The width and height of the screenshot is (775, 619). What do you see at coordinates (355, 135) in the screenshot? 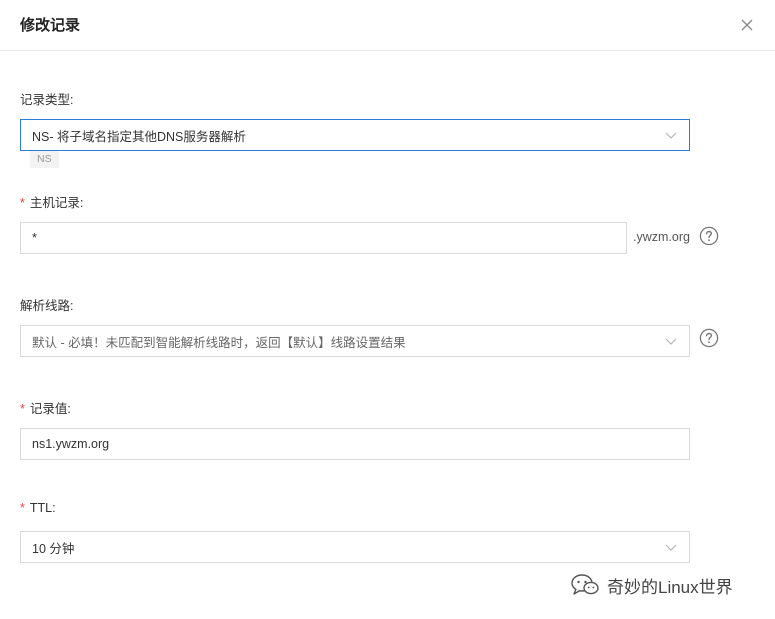
I see `record-type-select: NS- 将子域名指定其他DNS服务器解析` at bounding box center [355, 135].